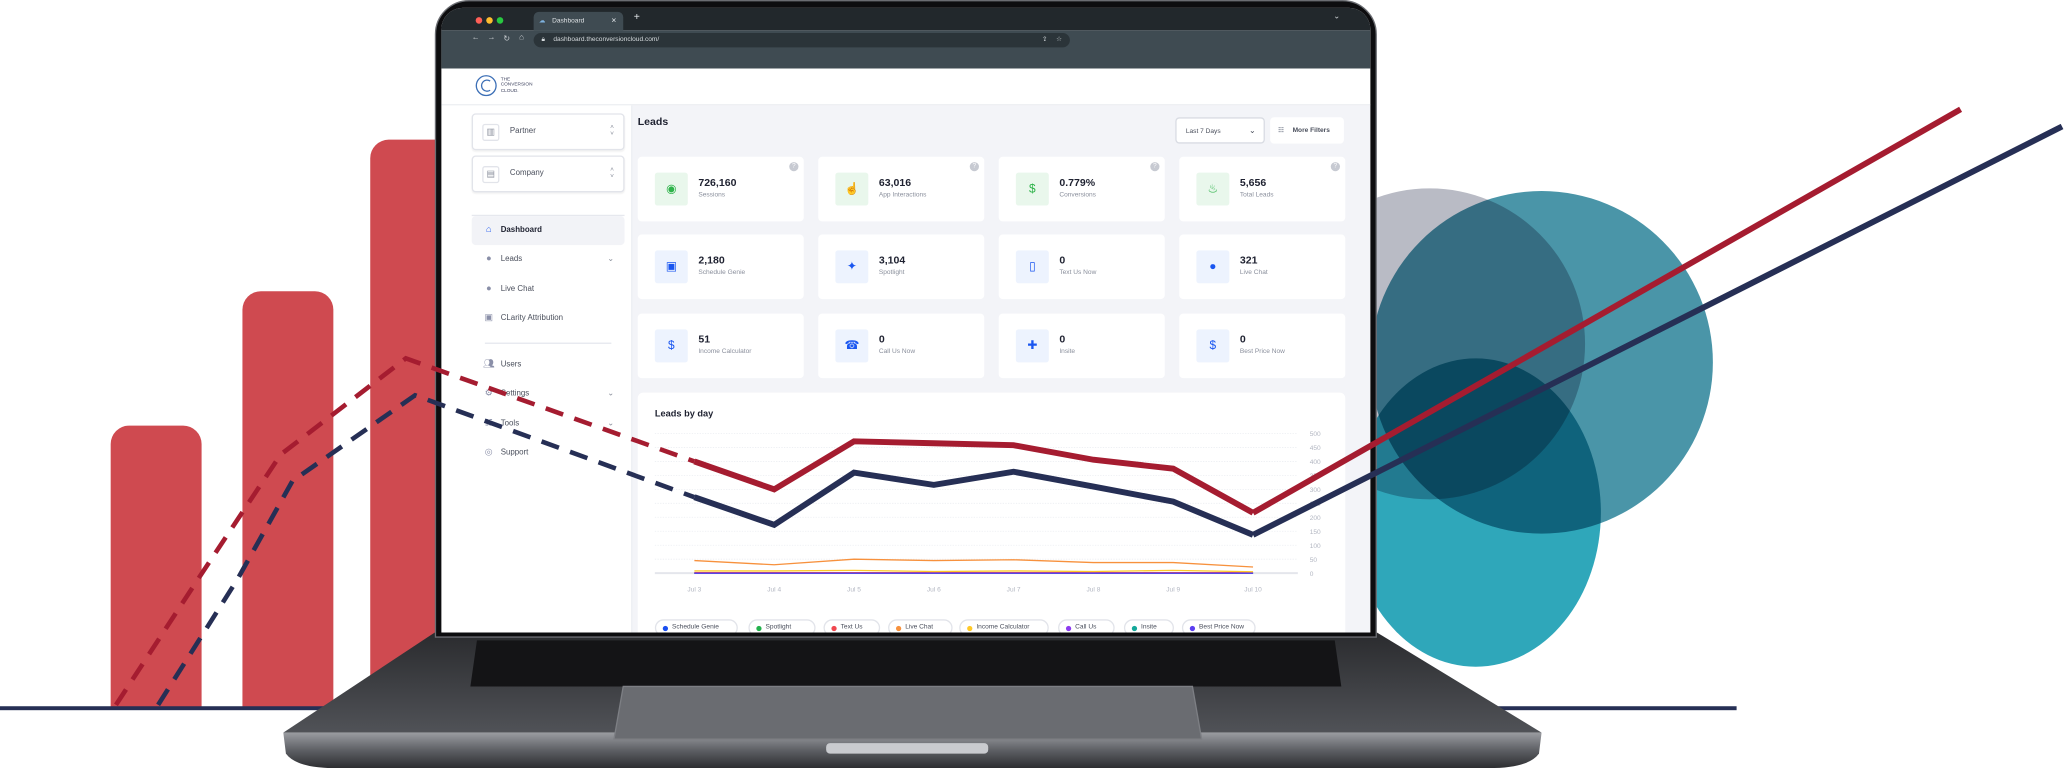 This screenshot has height=768, width=2066. What do you see at coordinates (548, 231) in the screenshot?
I see `sidebar-item-dashboard: ⌂ Dashboard` at bounding box center [548, 231].